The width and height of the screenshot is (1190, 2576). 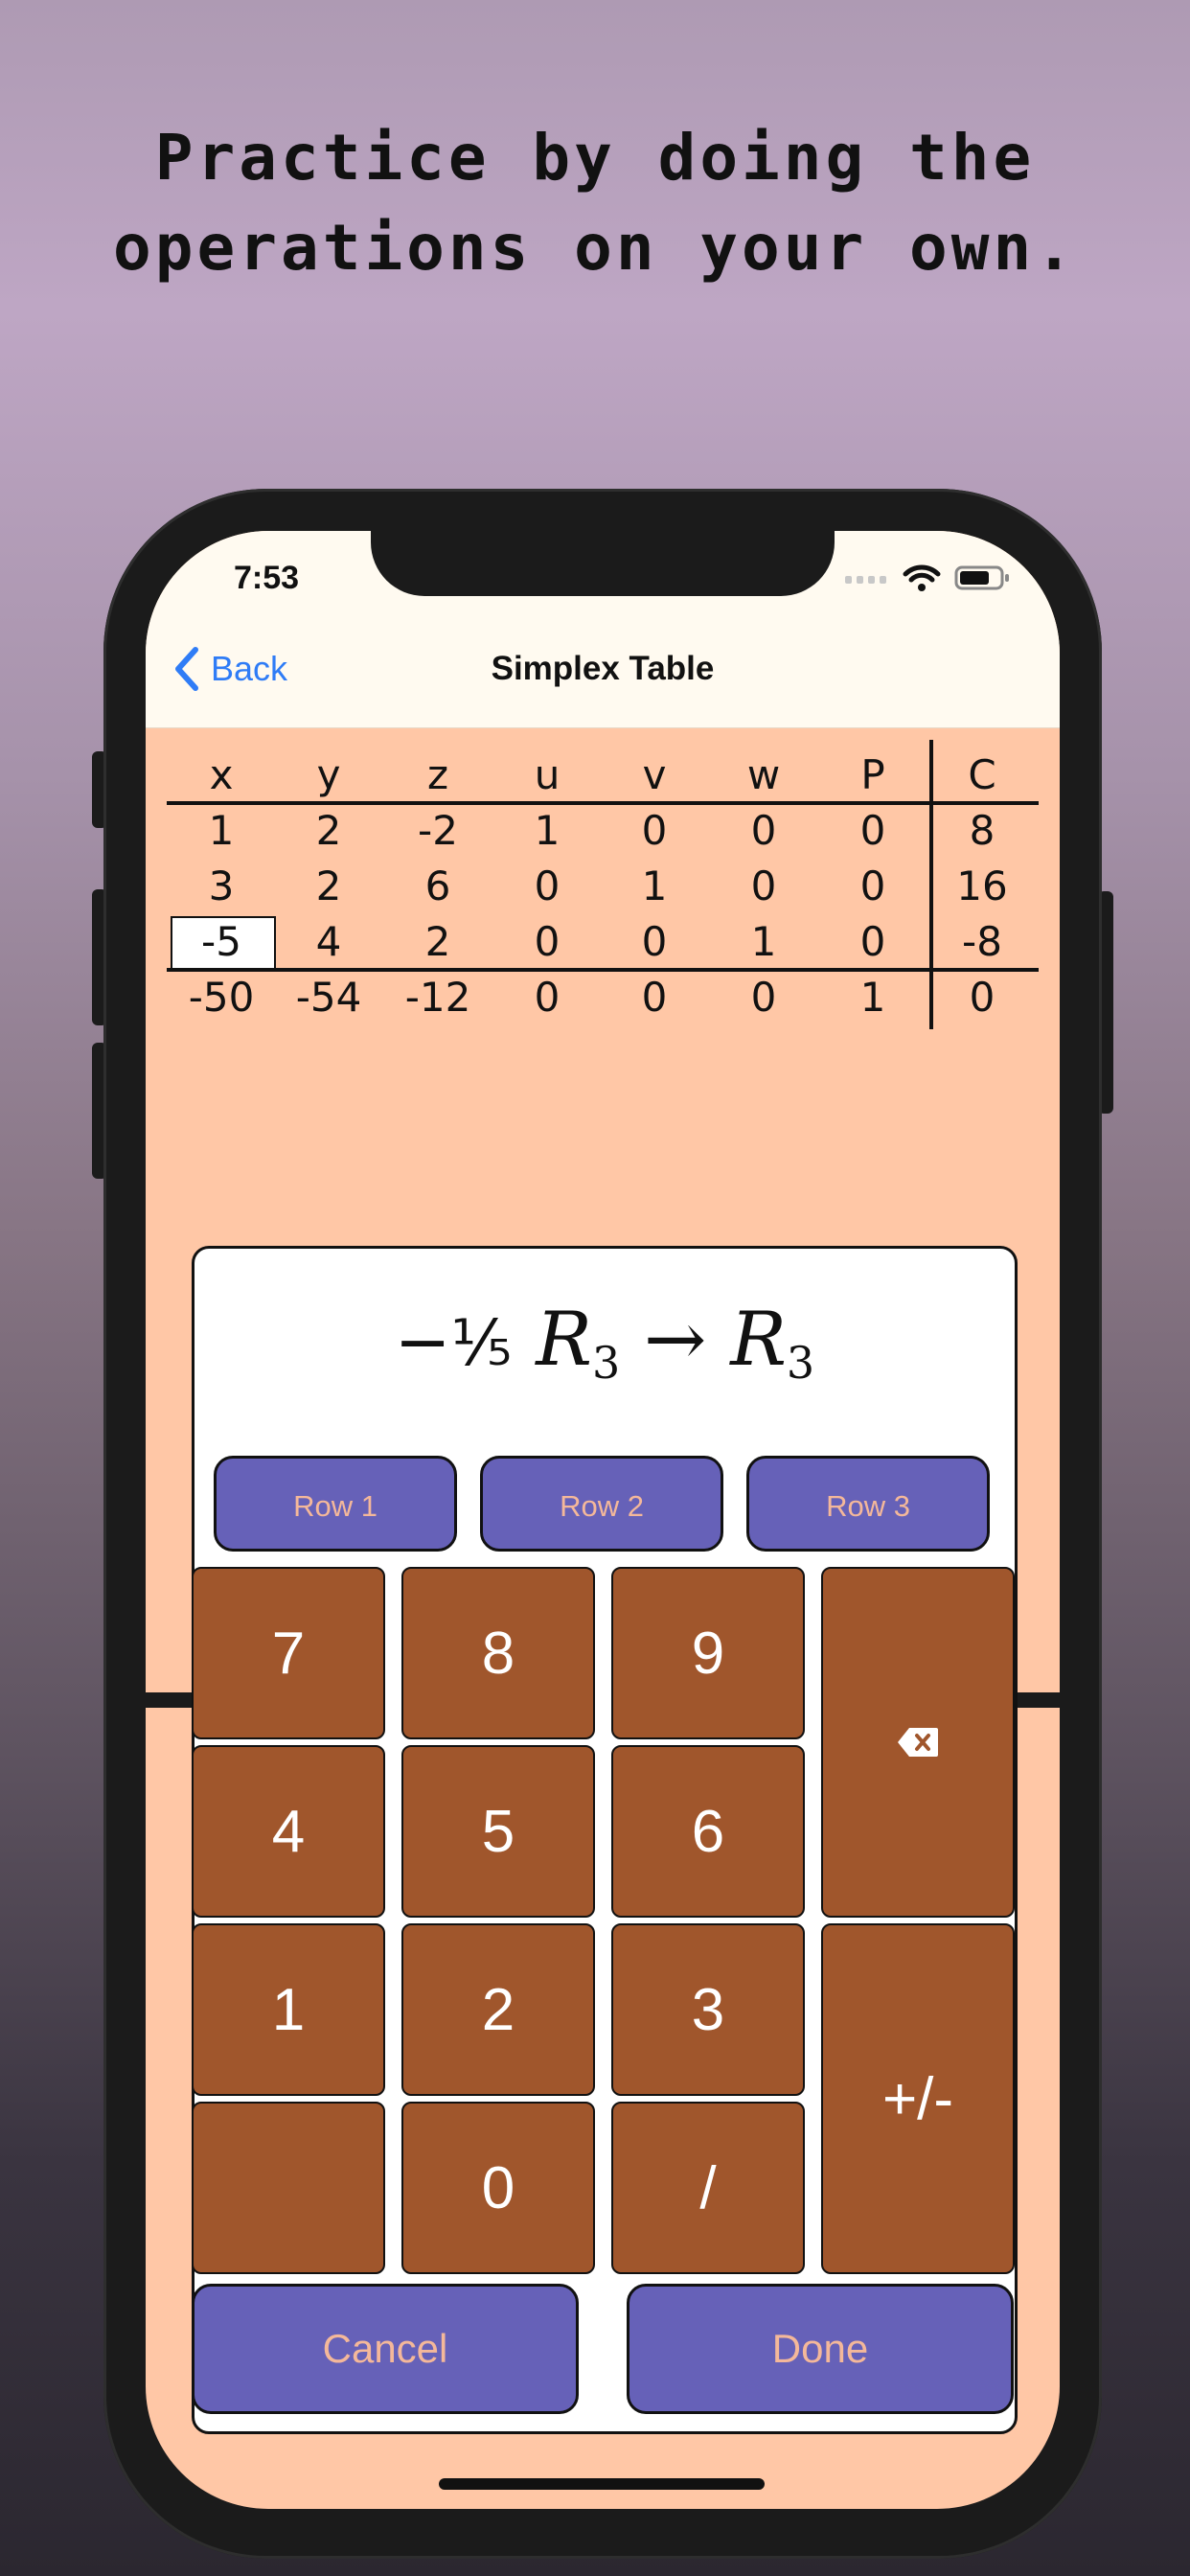 What do you see at coordinates (498, 2009) in the screenshot?
I see `key-2: 2` at bounding box center [498, 2009].